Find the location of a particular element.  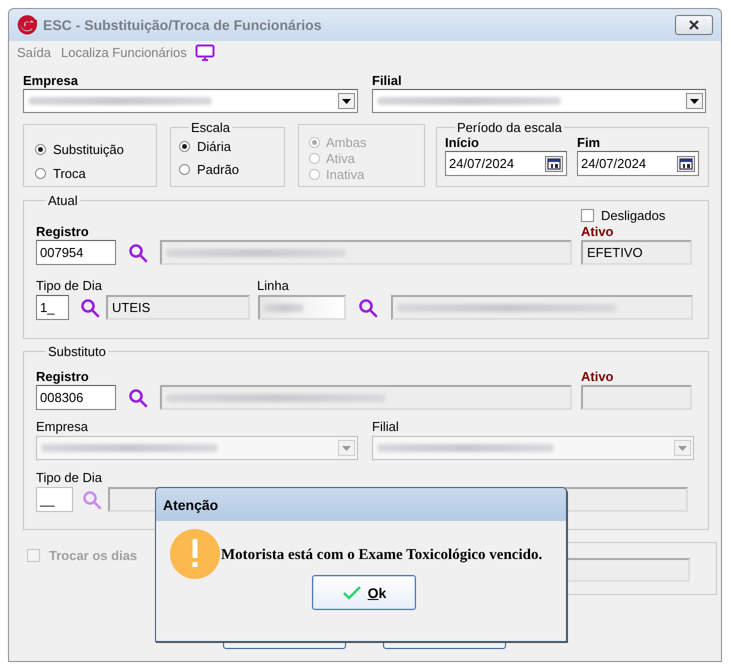

radio-label: Padrão is located at coordinates (218, 169).